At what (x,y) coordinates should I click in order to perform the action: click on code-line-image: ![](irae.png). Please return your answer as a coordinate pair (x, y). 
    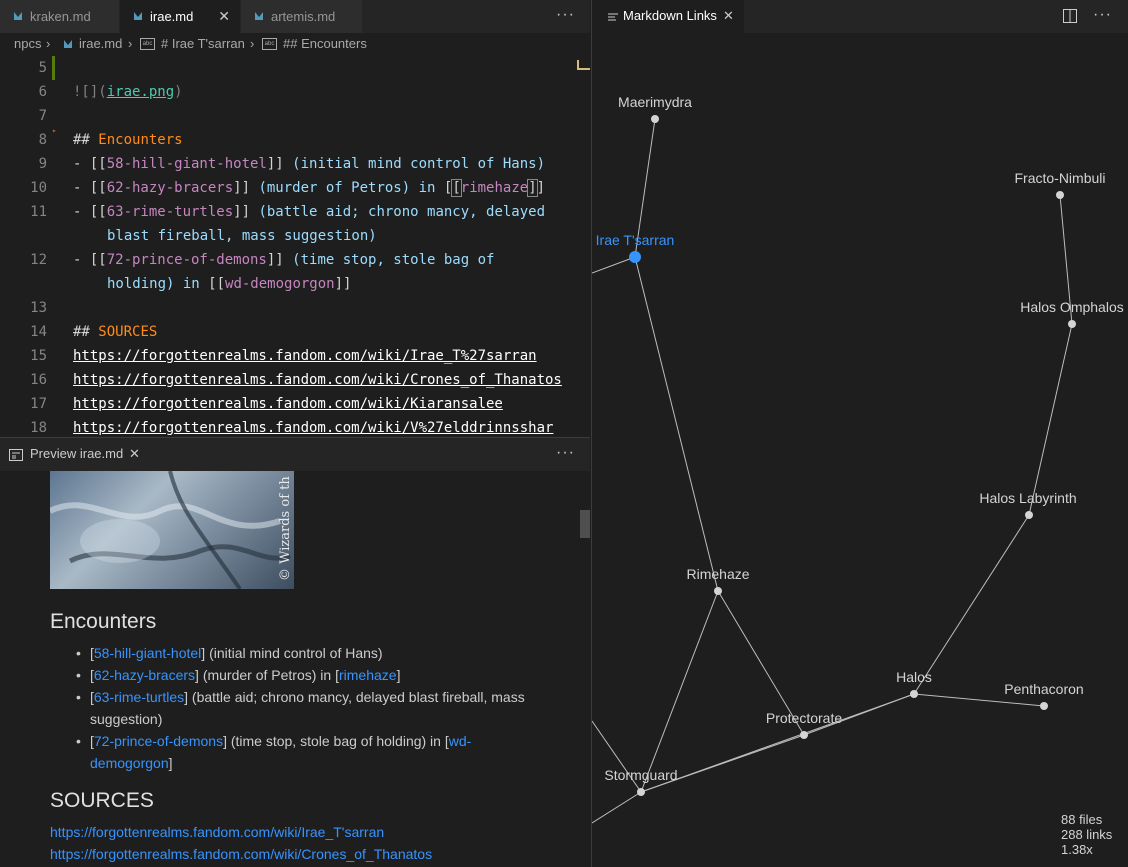
    Looking at the image, I should click on (128, 92).